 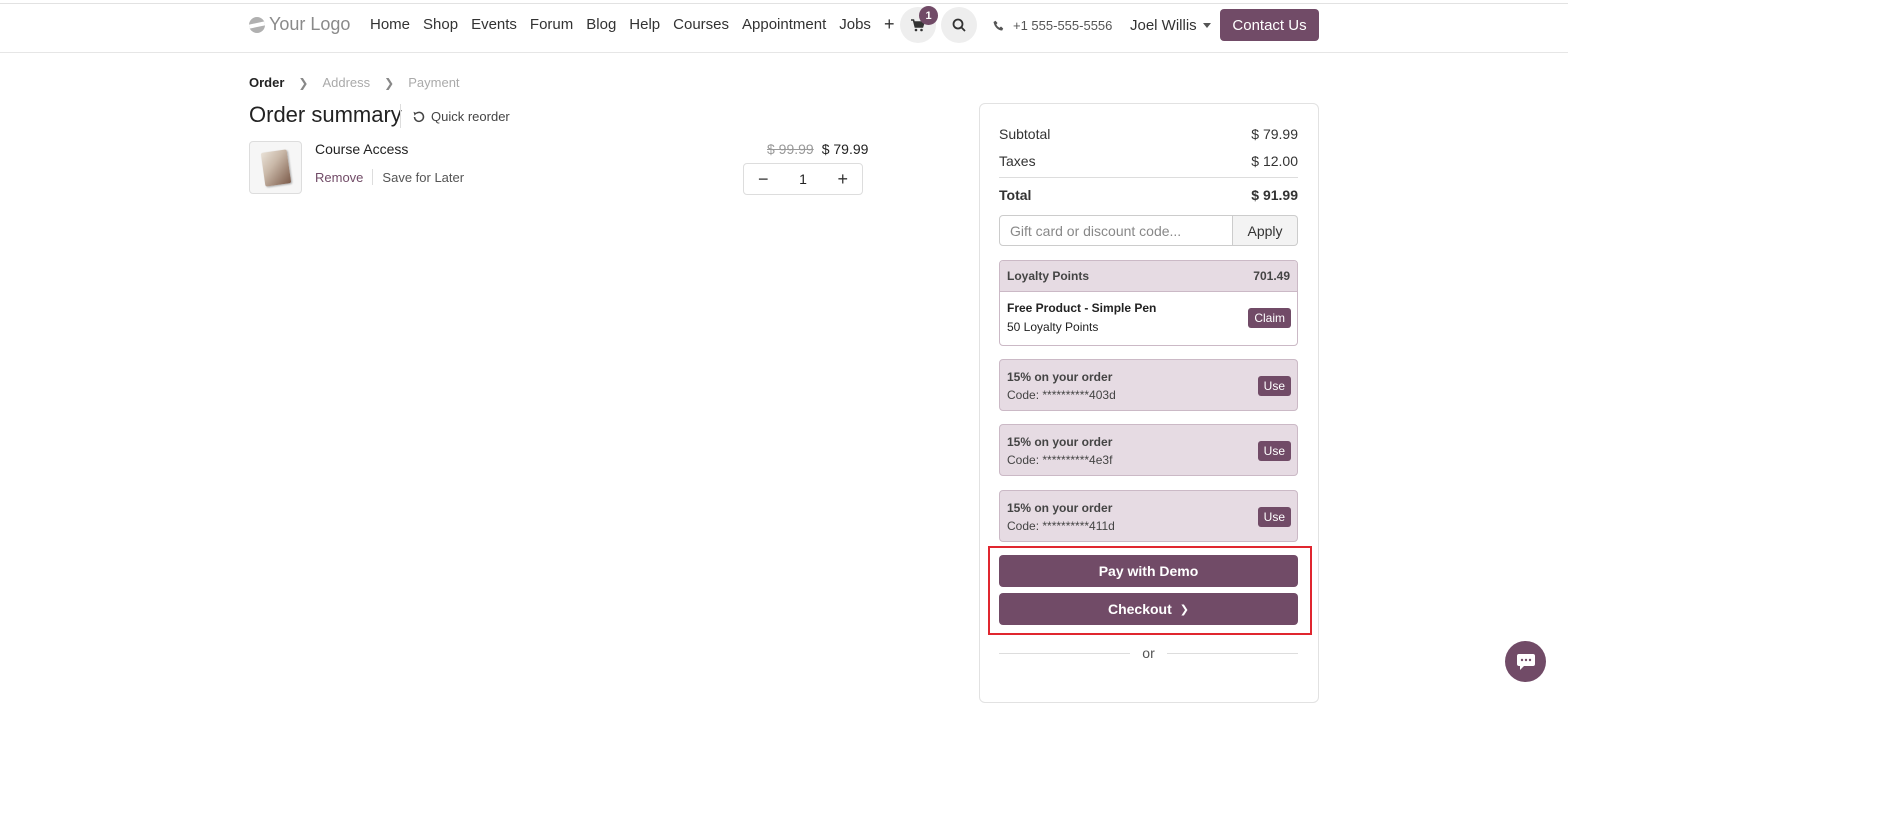 I want to click on search-icon, so click(x=959, y=25).